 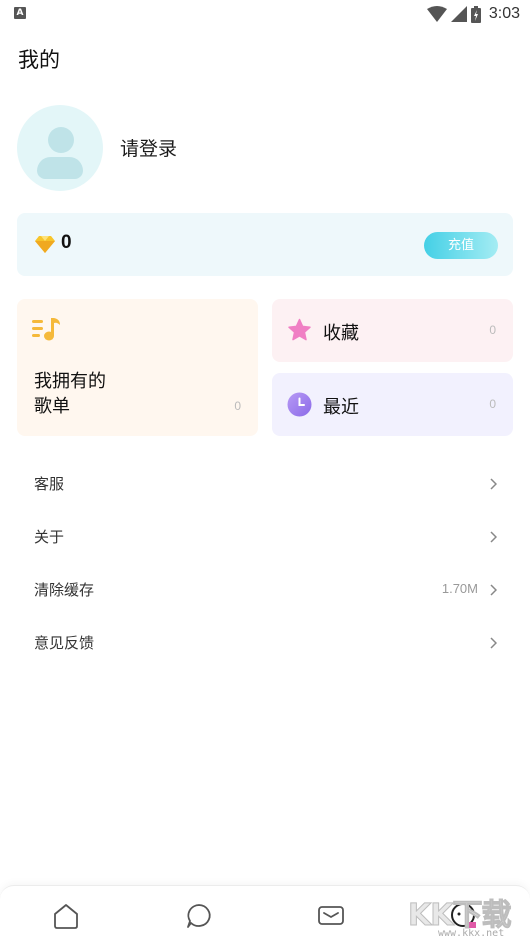 What do you see at coordinates (461, 245) in the screenshot?
I see `recharge-button: 充值` at bounding box center [461, 245].